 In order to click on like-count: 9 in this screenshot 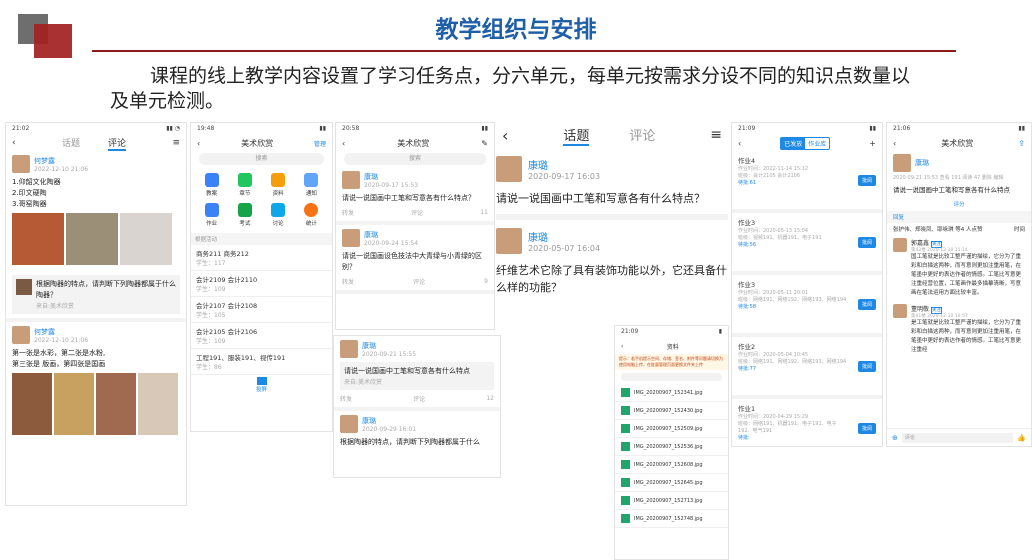, I will do `click(486, 281)`.